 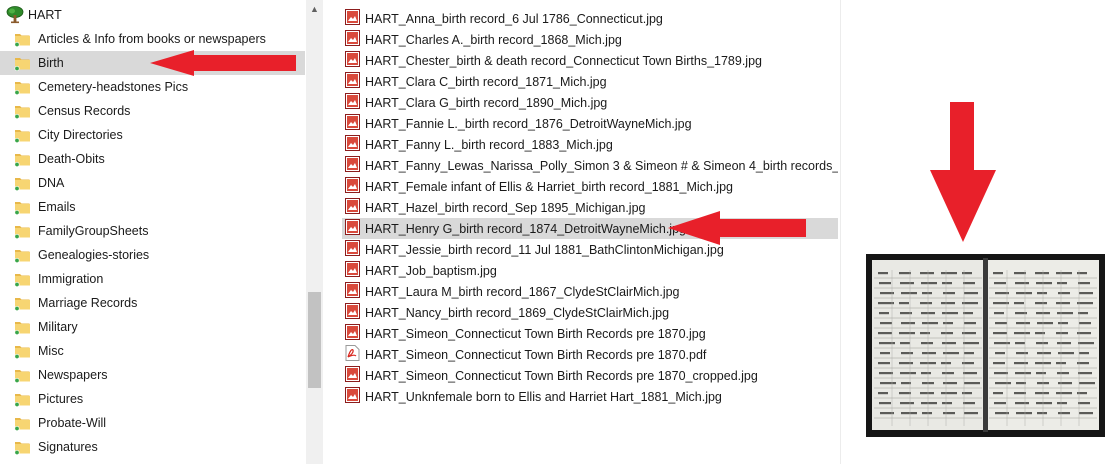 What do you see at coordinates (486, 102) in the screenshot?
I see `file-name: HART_Clara G_birth record_1890_Mich.jpg` at bounding box center [486, 102].